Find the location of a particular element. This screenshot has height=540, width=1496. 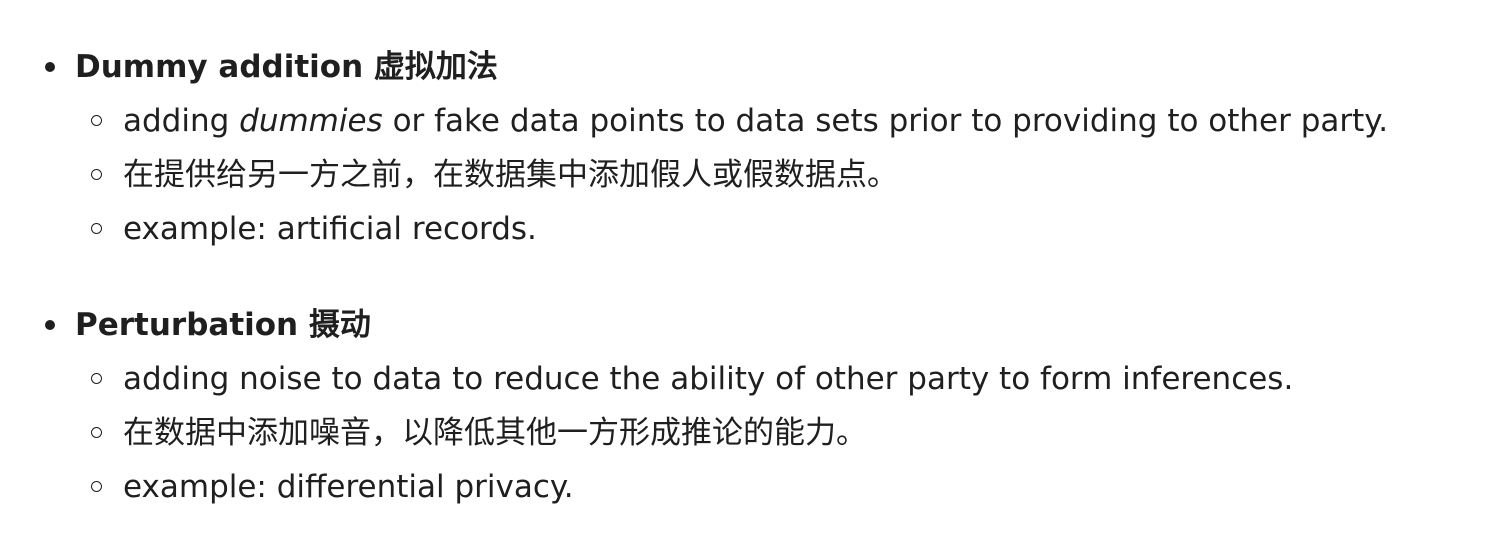

list-item: 在数据中添加噪音，以降低其他一方形成推论的能力。 is located at coordinates (748, 433).